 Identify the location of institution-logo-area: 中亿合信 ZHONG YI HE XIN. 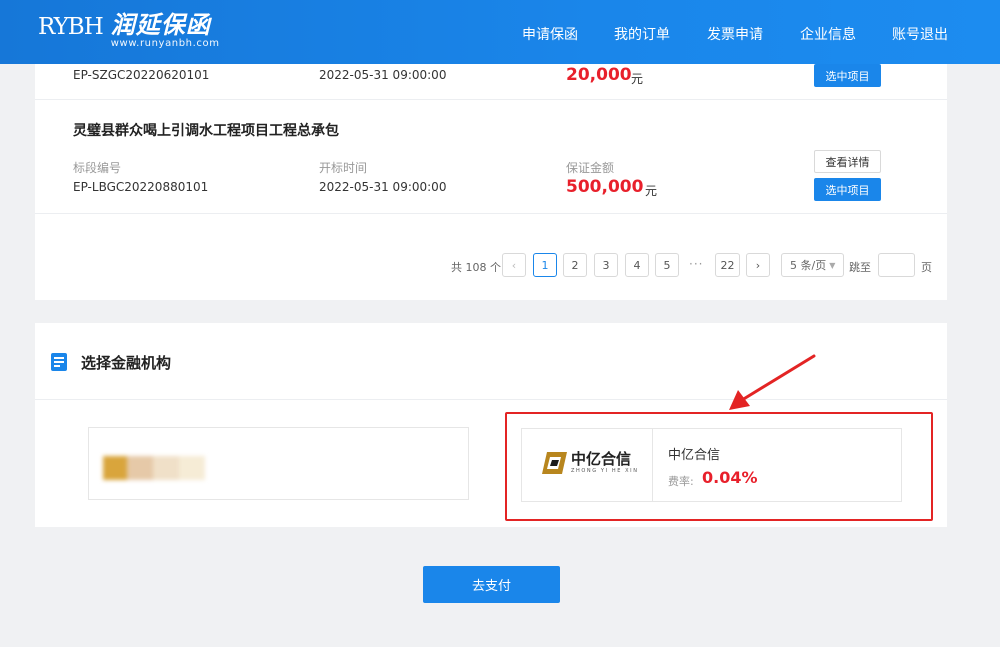
(587, 465).